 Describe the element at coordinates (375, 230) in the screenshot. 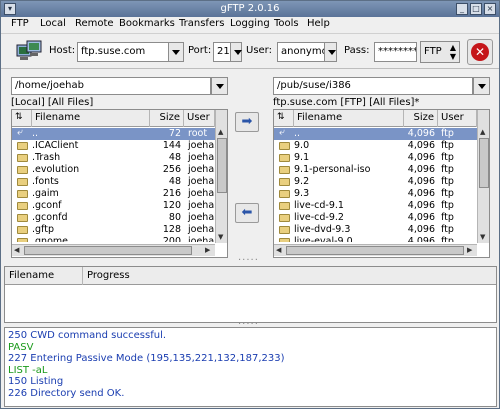

I see `remote-file-row: live-dvd-9.3 4,096 ftp` at that location.